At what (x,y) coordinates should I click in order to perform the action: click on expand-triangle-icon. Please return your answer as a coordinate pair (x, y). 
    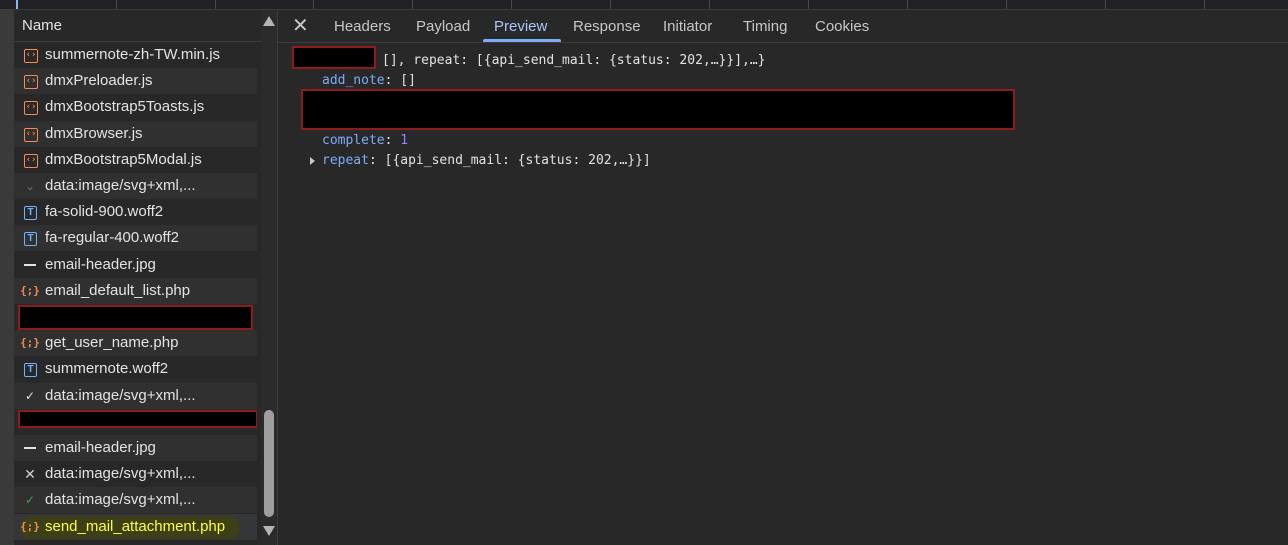
    Looking at the image, I should click on (312, 161).